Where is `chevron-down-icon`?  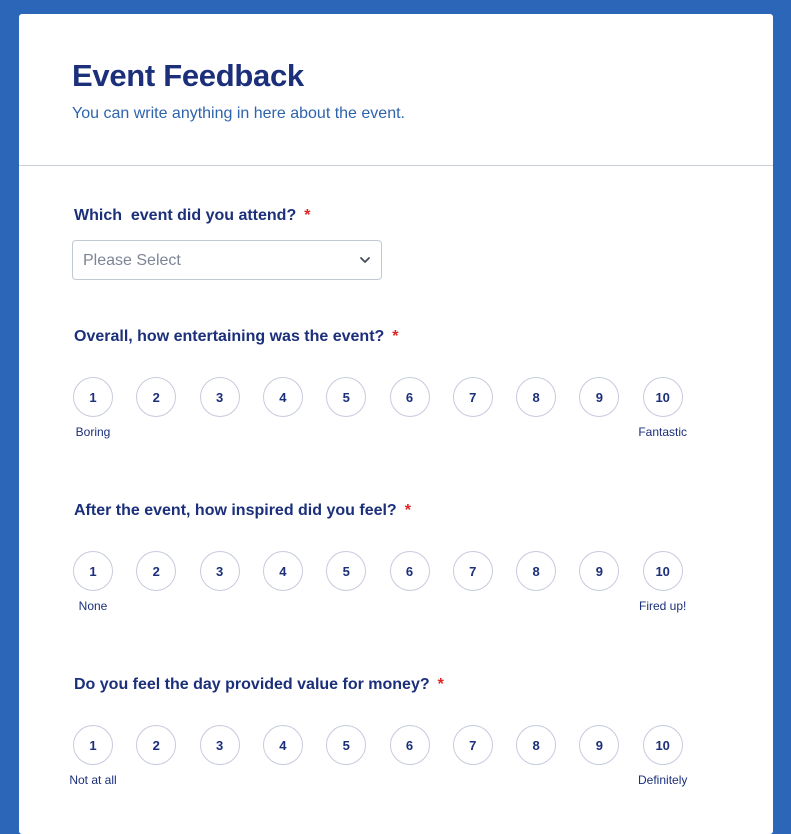
chevron-down-icon is located at coordinates (365, 260).